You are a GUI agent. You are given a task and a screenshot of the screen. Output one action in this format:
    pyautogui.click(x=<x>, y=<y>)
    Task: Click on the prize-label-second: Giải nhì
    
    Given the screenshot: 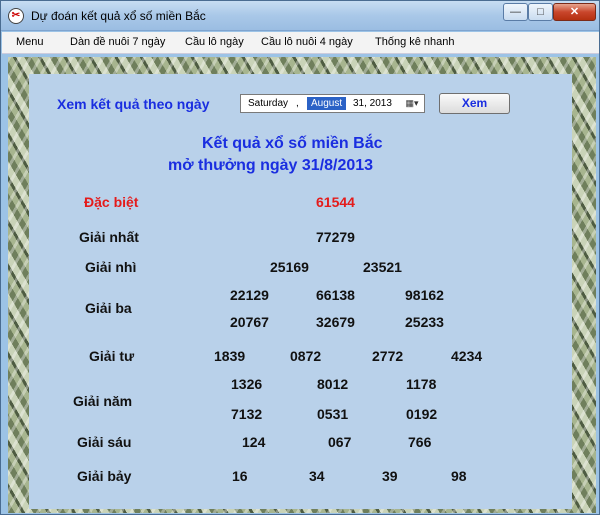 What is the action you would take?
    pyautogui.click(x=111, y=267)
    